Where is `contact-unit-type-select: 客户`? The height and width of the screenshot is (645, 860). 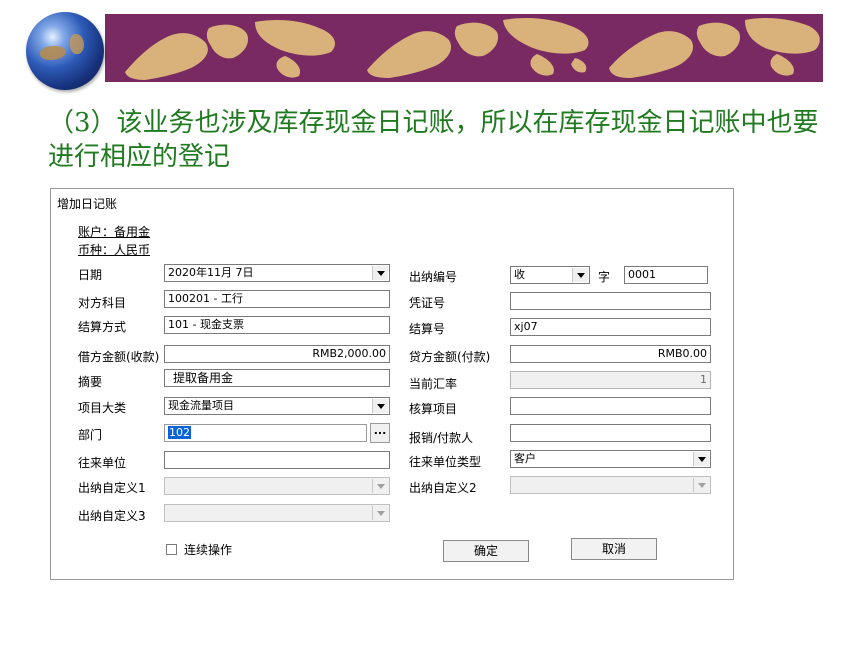 contact-unit-type-select: 客户 is located at coordinates (610, 459).